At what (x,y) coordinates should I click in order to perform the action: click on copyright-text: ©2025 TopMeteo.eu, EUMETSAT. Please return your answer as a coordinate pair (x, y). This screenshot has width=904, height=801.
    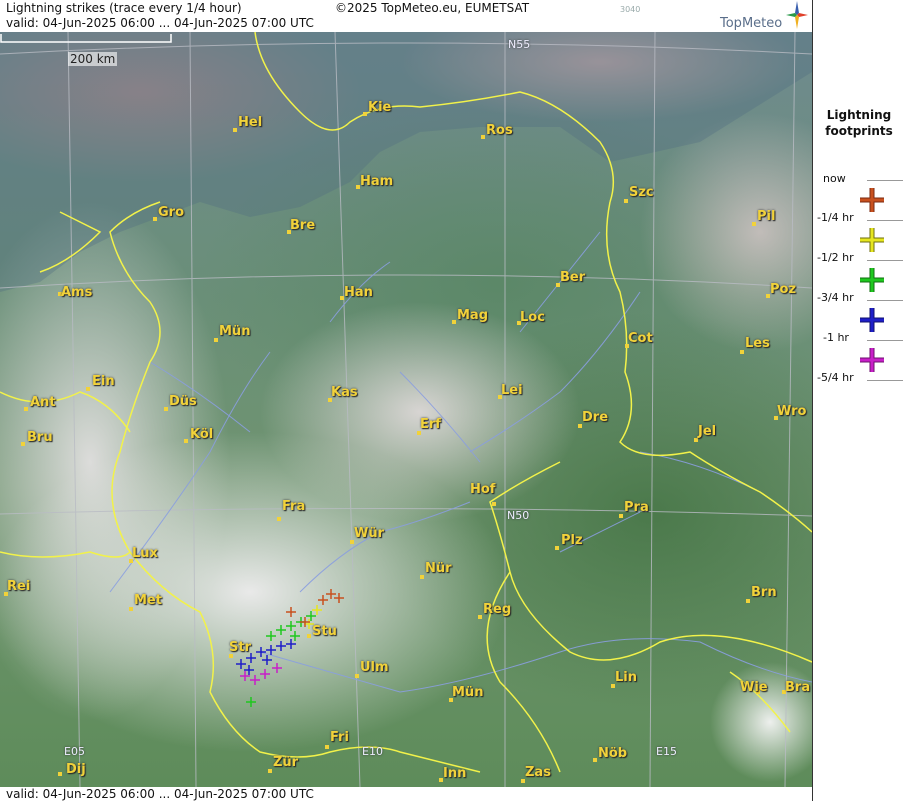
    Looking at the image, I should click on (432, 8).